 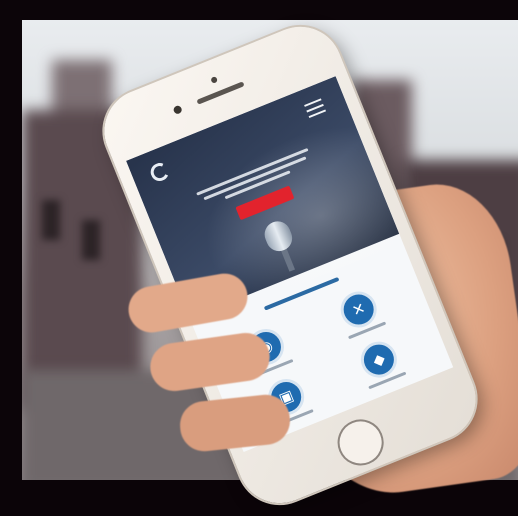 What do you see at coordinates (379, 360) in the screenshot?
I see `graduation-cap-icon: ◆` at bounding box center [379, 360].